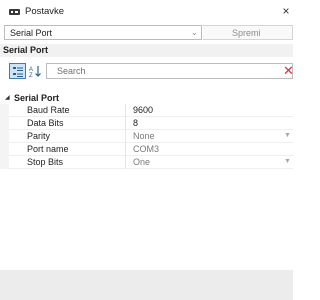  I want to click on object-select-value: Serial Port, so click(31, 33).